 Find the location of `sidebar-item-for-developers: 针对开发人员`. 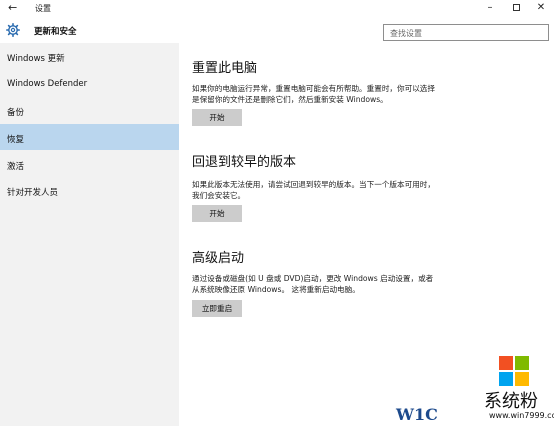

sidebar-item-for-developers: 针对开发人员 is located at coordinates (89, 190).